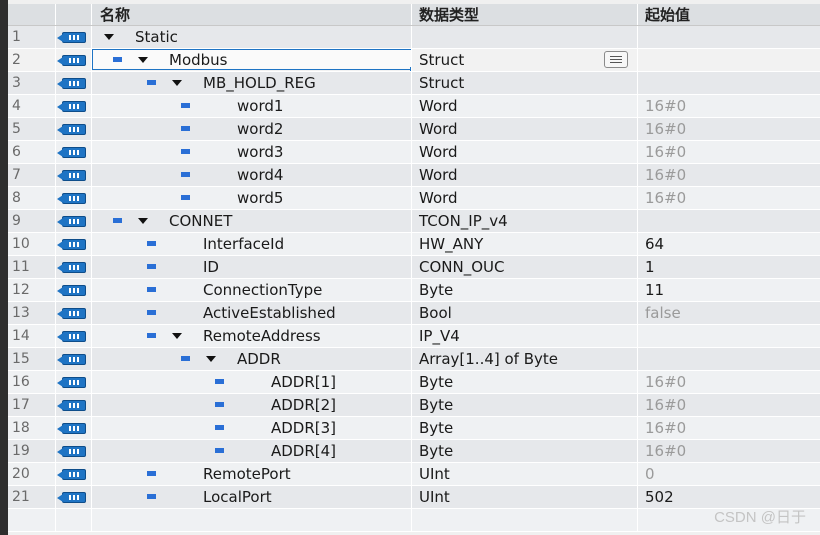  What do you see at coordinates (524, 267) in the screenshot?
I see `data-type-cell: CONN_OUC` at bounding box center [524, 267].